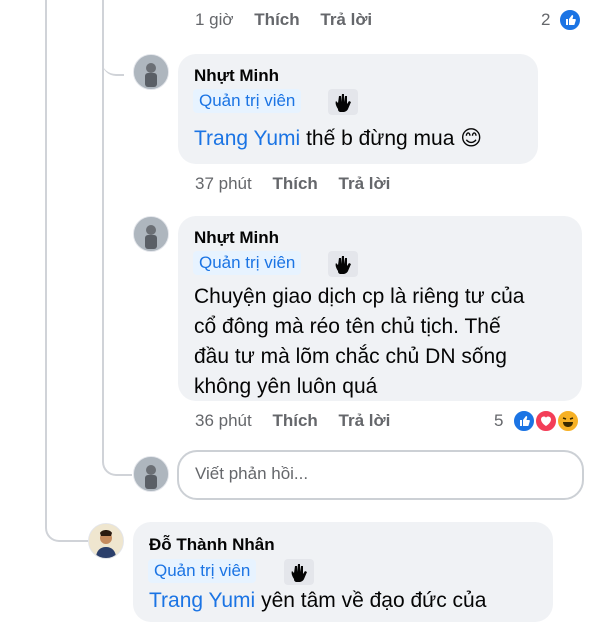 This screenshot has height=622, width=600. Describe the element at coordinates (202, 571) in the screenshot. I see `next-comment-admin-badge: Quản trị viên` at that location.